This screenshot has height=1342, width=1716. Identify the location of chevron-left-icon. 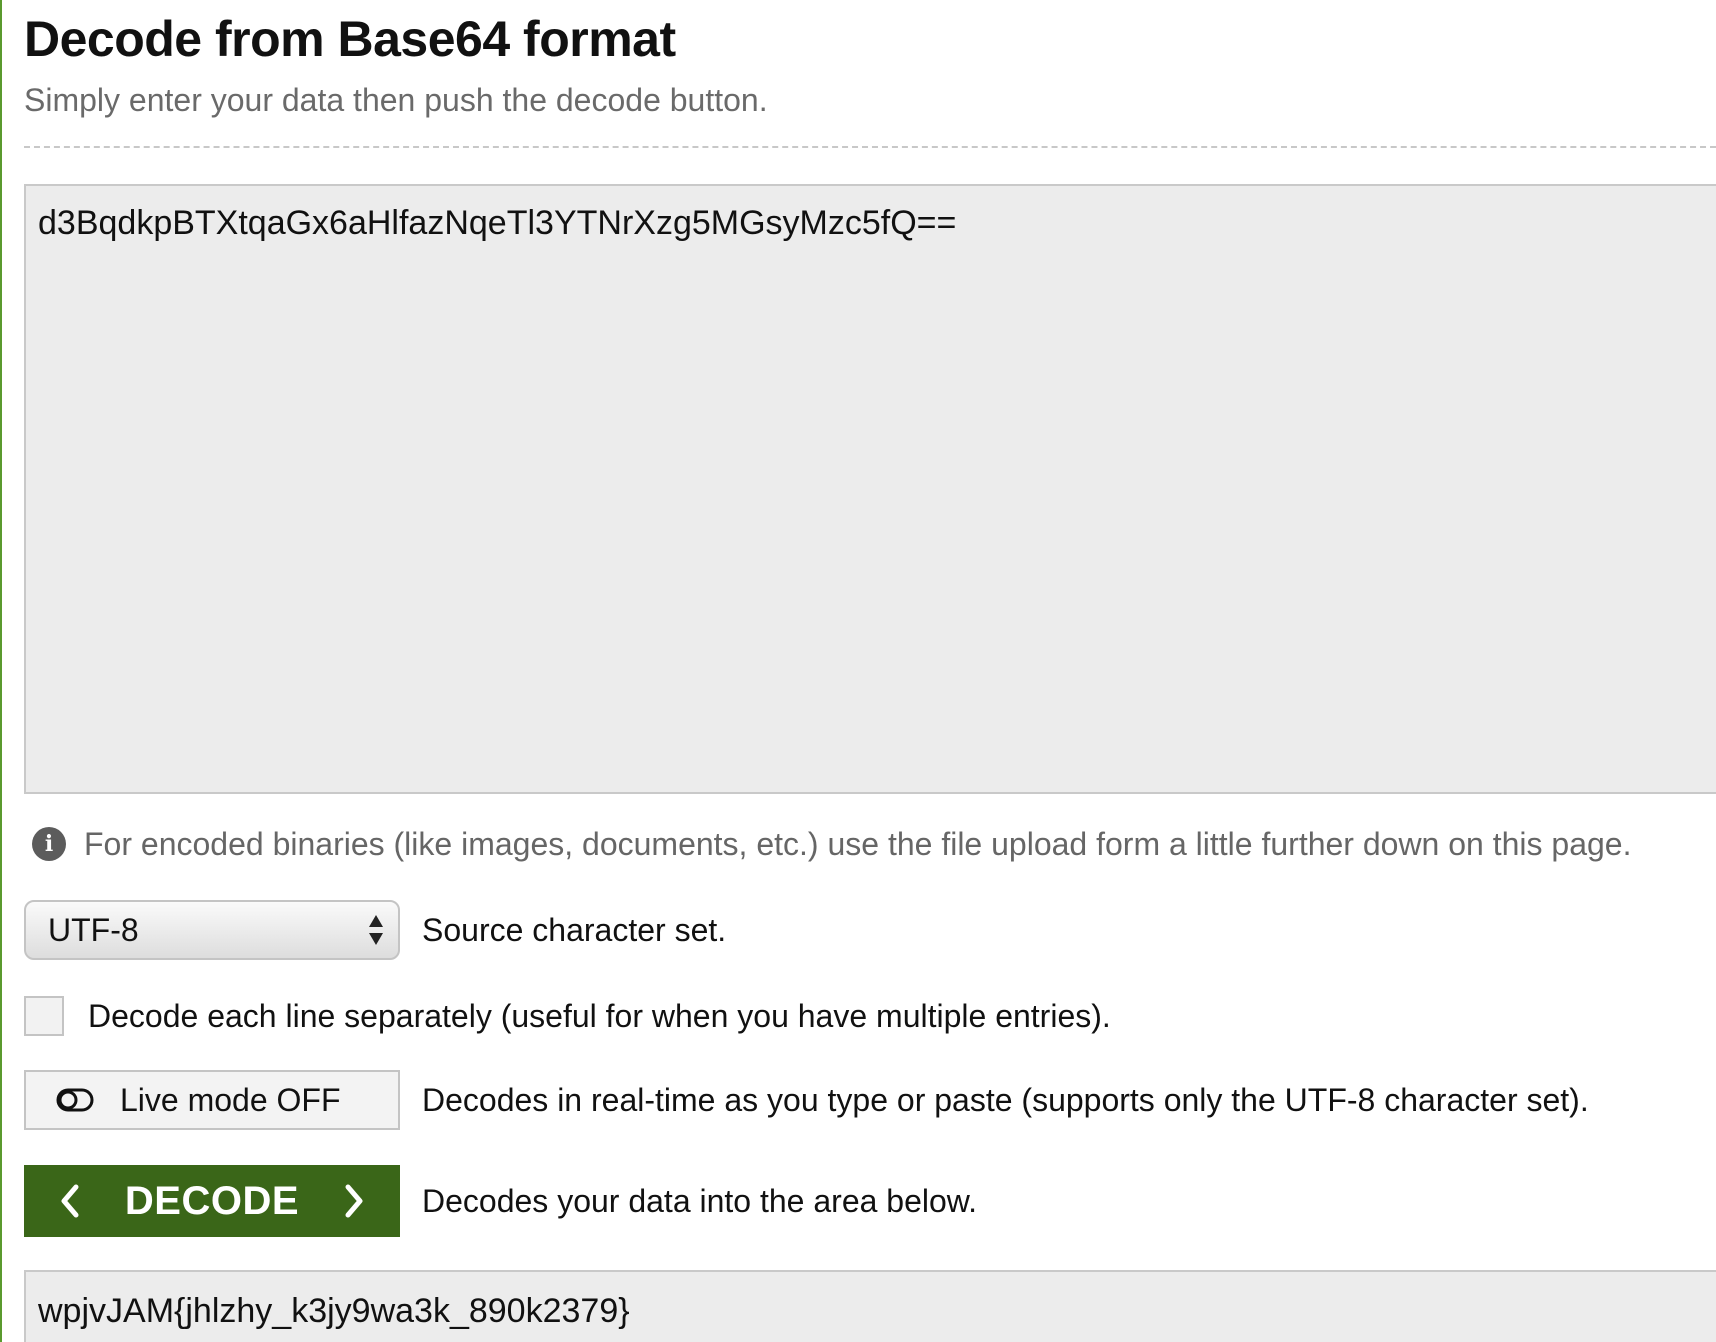
(70, 1201).